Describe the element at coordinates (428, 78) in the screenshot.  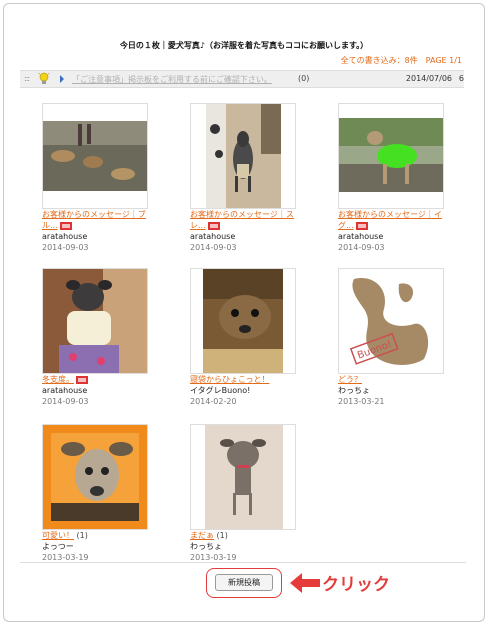
I see `notice-date: 2014/07/06` at that location.